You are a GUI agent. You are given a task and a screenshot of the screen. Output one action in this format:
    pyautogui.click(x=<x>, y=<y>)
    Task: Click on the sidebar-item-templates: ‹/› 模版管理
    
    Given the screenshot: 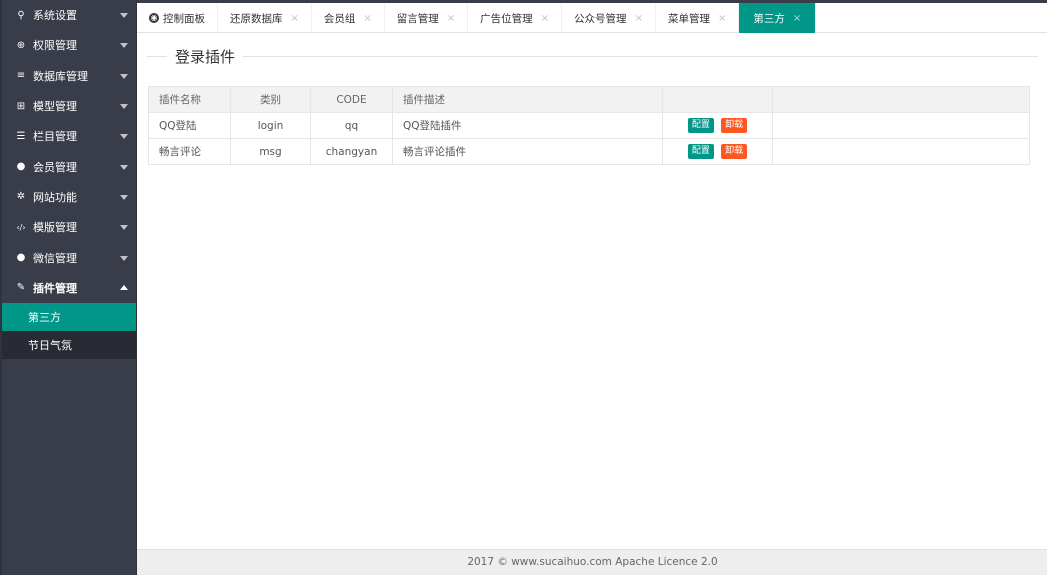 What is the action you would take?
    pyautogui.click(x=69, y=227)
    